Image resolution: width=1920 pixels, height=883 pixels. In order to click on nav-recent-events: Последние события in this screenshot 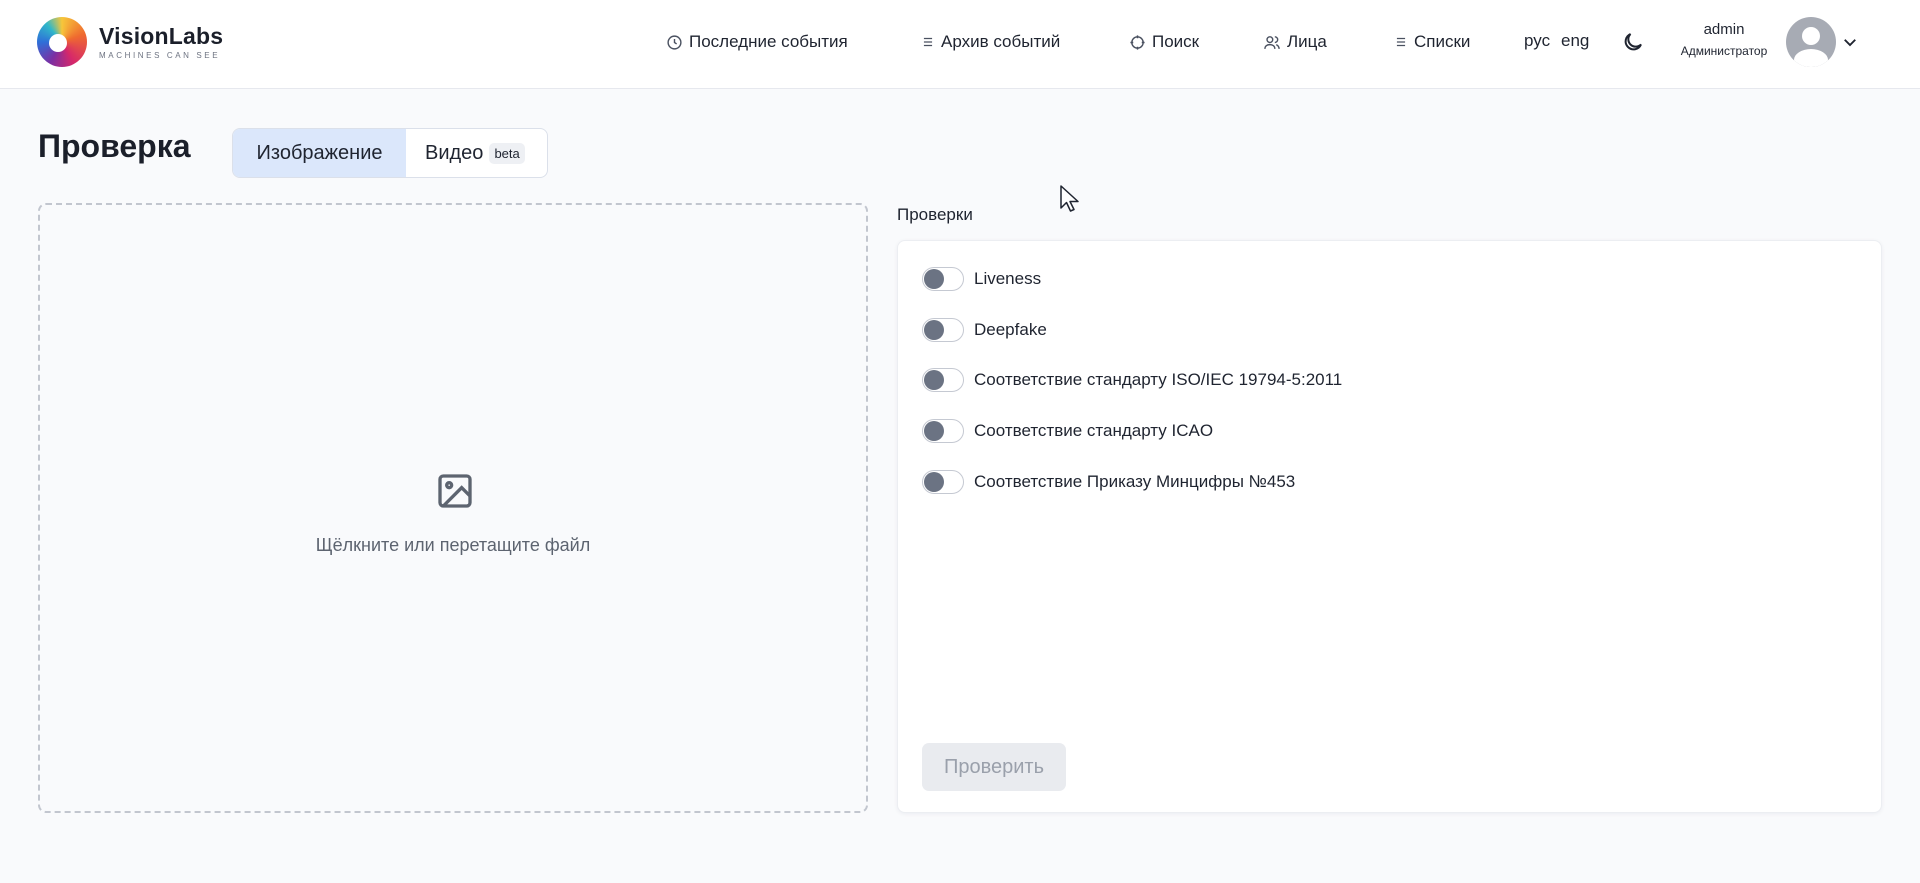, I will do `click(757, 42)`.